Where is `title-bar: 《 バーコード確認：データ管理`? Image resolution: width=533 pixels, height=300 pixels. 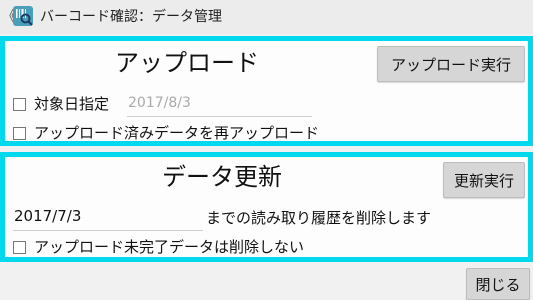 title-bar: 《 バーコード確認：データ管理 is located at coordinates (266, 17).